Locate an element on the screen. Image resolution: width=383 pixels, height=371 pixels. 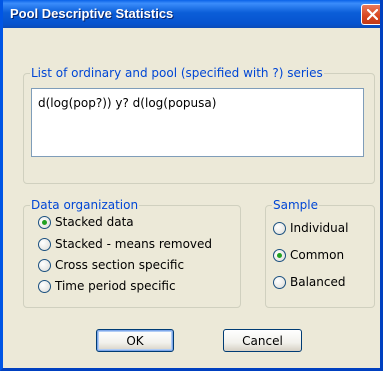
title-bar: Pool Descriptive Statistics is located at coordinates (191, 14).